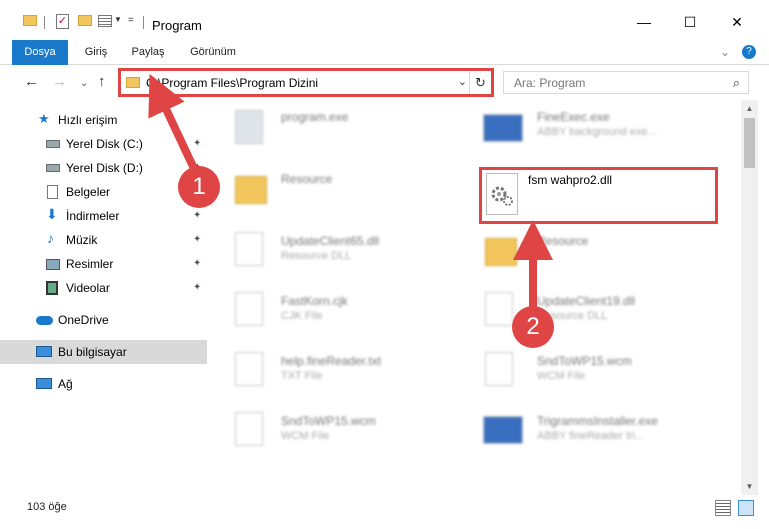  What do you see at coordinates (105, 21) in the screenshot?
I see `properties-icon` at bounding box center [105, 21].